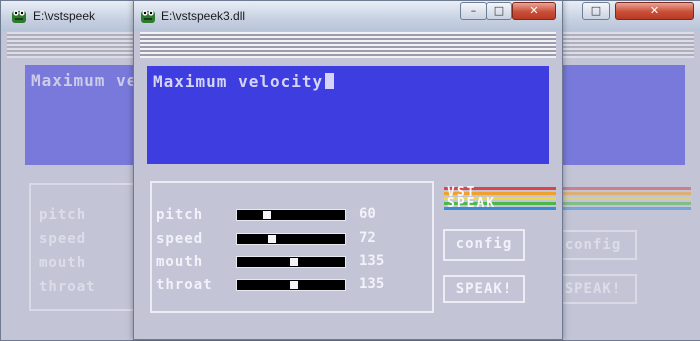 This screenshot has width=700, height=341. I want to click on background-maximize-button: □, so click(596, 11).